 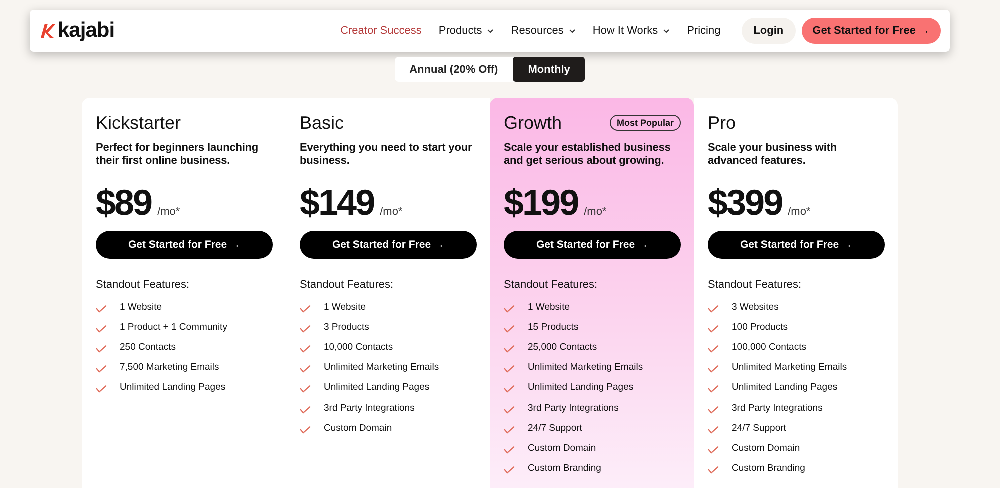 What do you see at coordinates (322, 123) in the screenshot?
I see `plan-name: Basic` at bounding box center [322, 123].